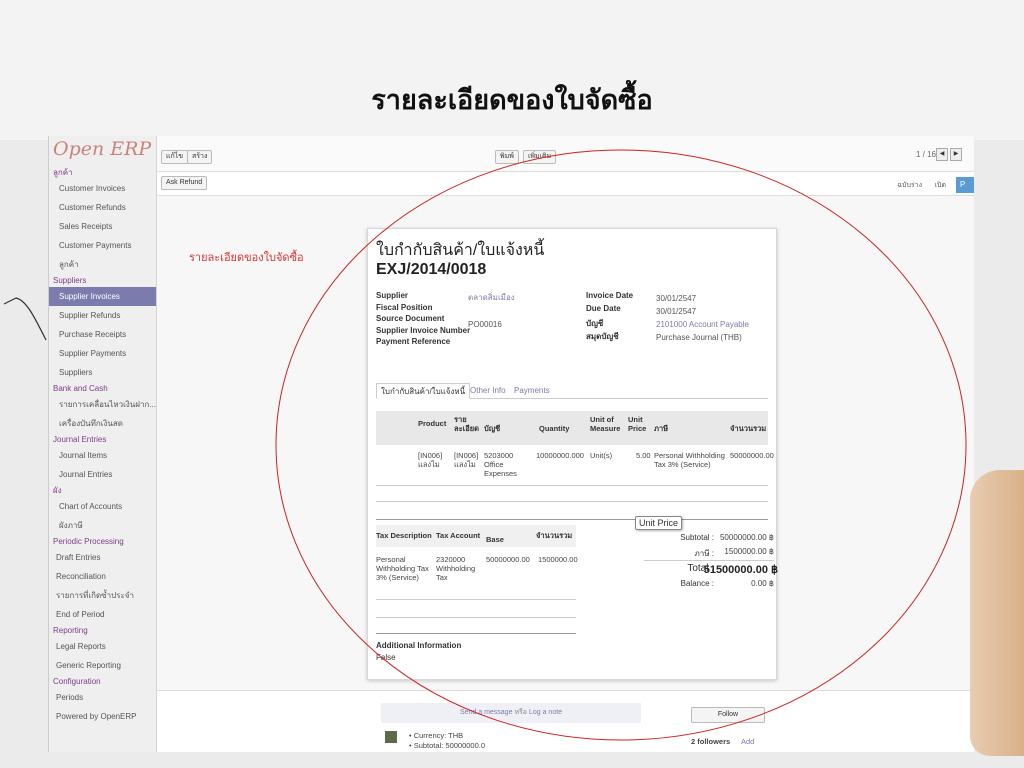 Image resolution: width=1024 pixels, height=768 pixels. What do you see at coordinates (423, 391) in the screenshot?
I see `tab-invoice-lines: ใบกำกับสินค้า/ใบแจ้งหนี้` at bounding box center [423, 391].